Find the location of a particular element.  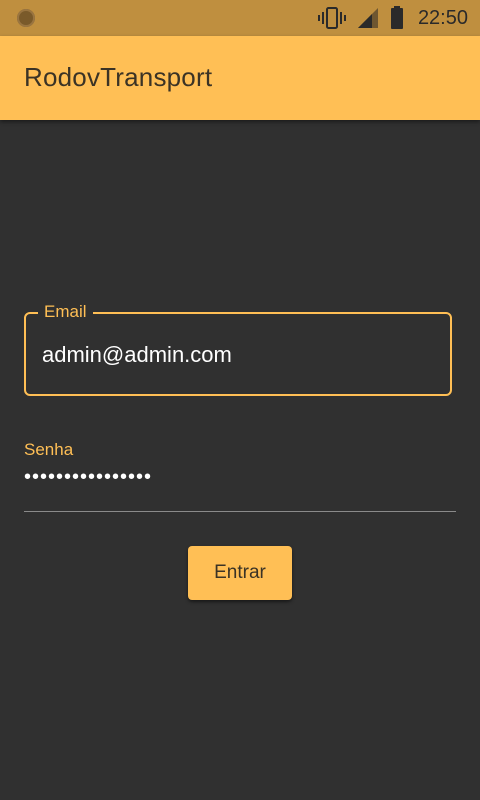

password-input: •••••••••••••••• is located at coordinates (88, 477).